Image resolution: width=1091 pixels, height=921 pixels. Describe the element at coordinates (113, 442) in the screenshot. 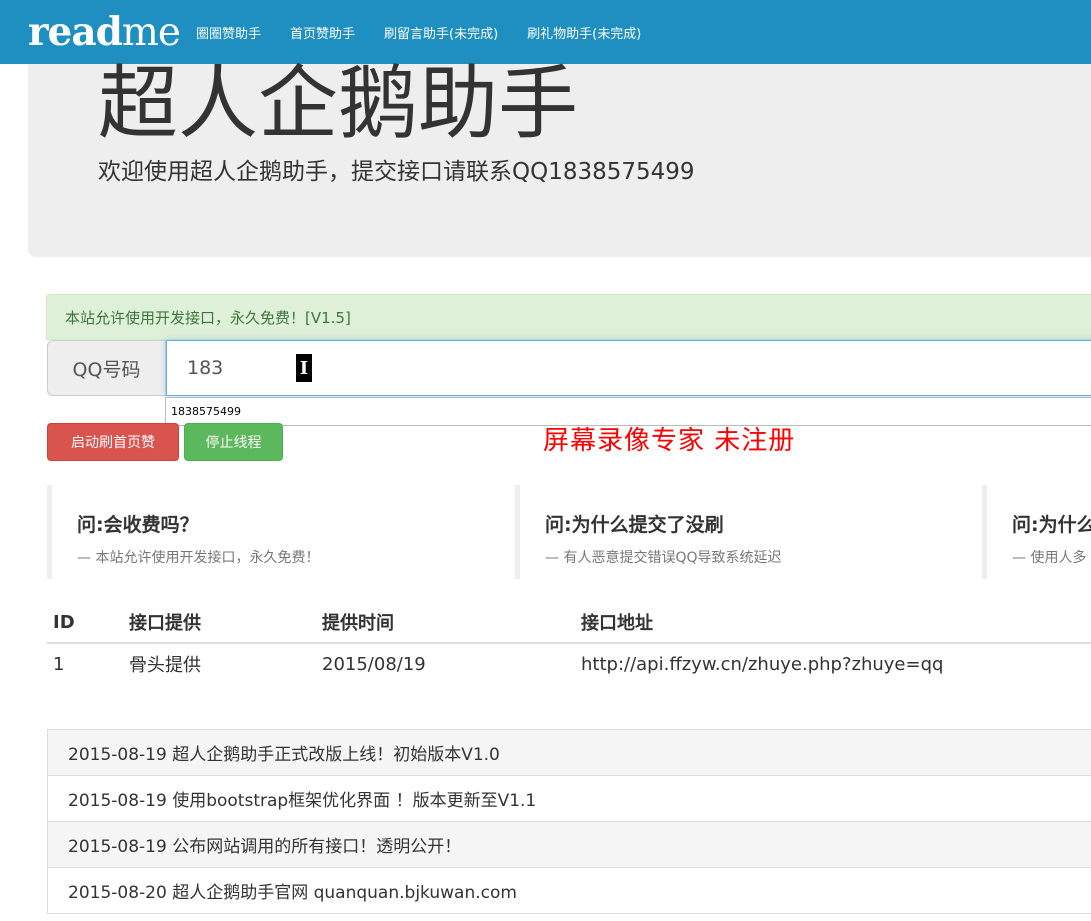

I see `start-homepage-like-button: 启动刷首页赞` at that location.